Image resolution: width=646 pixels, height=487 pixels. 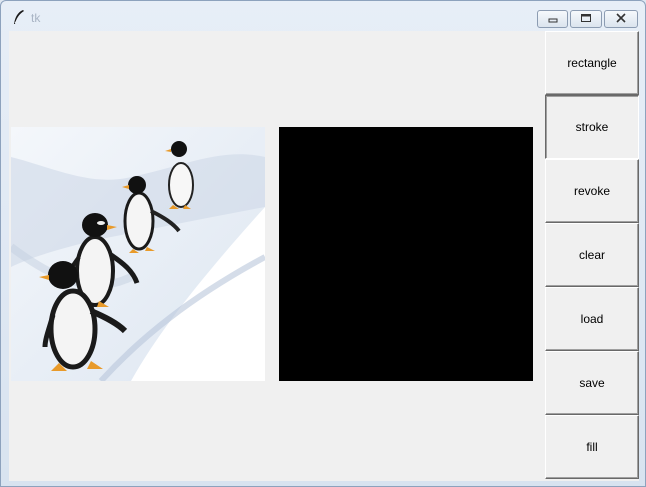 I want to click on revoke-button: revoke, so click(x=592, y=191).